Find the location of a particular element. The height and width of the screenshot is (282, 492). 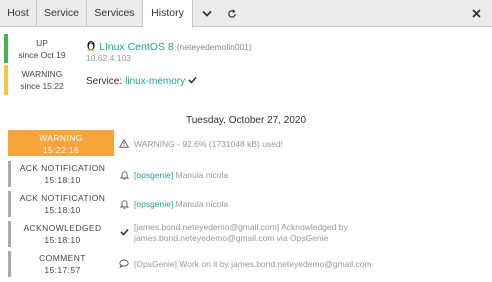

comment-icon is located at coordinates (124, 263).